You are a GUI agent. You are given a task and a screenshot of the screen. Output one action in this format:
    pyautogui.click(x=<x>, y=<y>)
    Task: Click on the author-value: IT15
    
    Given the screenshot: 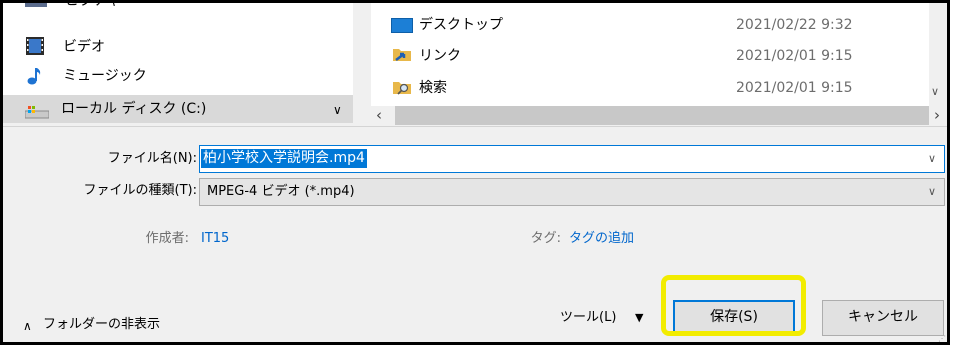 What is the action you would take?
    pyautogui.click(x=215, y=239)
    